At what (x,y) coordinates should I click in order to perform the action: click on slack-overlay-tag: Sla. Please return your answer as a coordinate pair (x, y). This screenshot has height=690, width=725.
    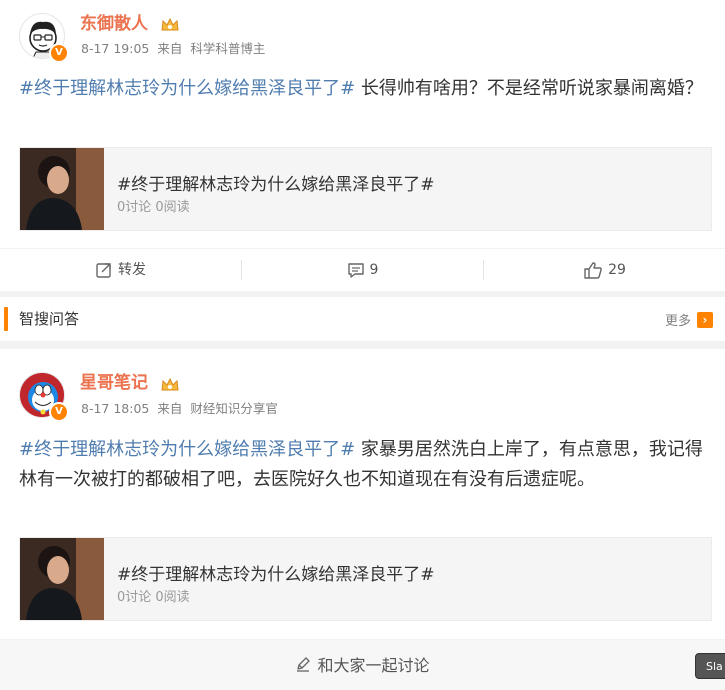
    Looking at the image, I should click on (710, 666).